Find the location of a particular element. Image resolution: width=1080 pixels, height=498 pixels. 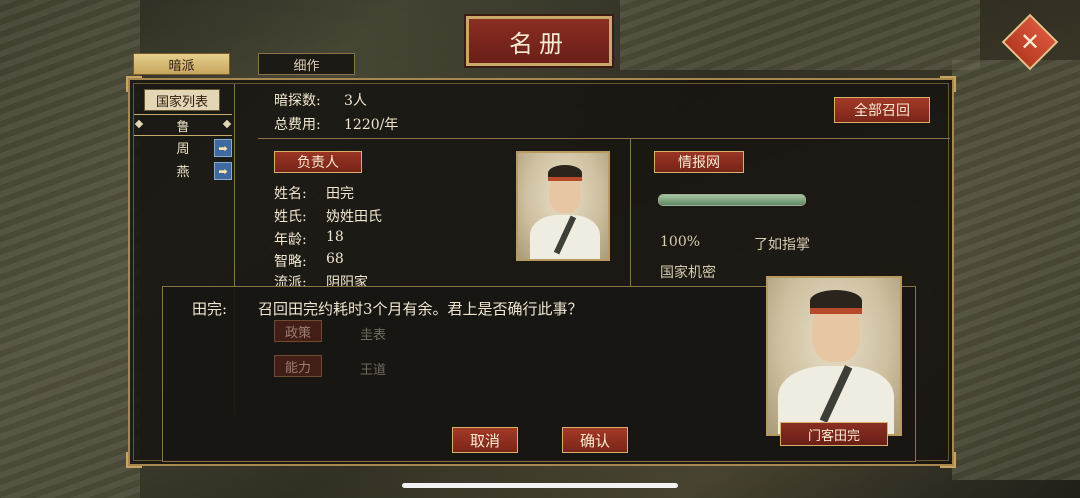

clan-label: 姓氏: is located at coordinates (290, 217).